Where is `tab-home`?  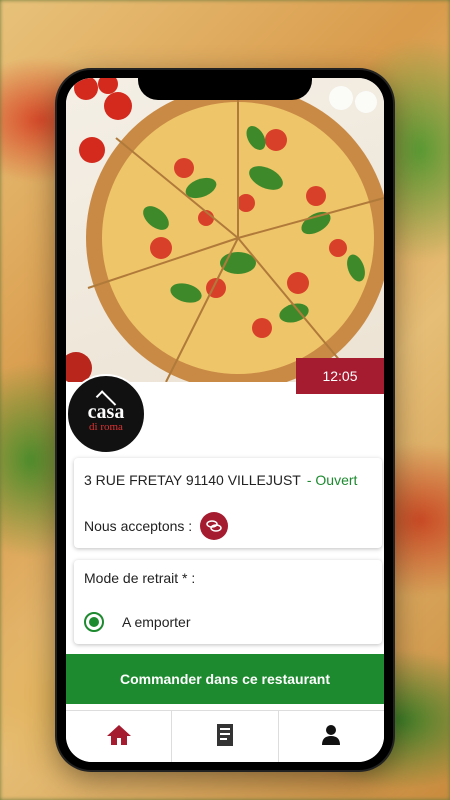 tab-home is located at coordinates (118, 736).